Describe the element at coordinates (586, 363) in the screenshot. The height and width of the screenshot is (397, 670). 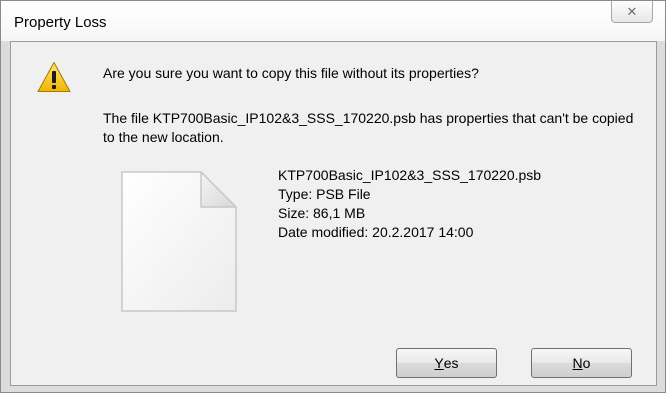
I see `no-label-rest: o` at that location.